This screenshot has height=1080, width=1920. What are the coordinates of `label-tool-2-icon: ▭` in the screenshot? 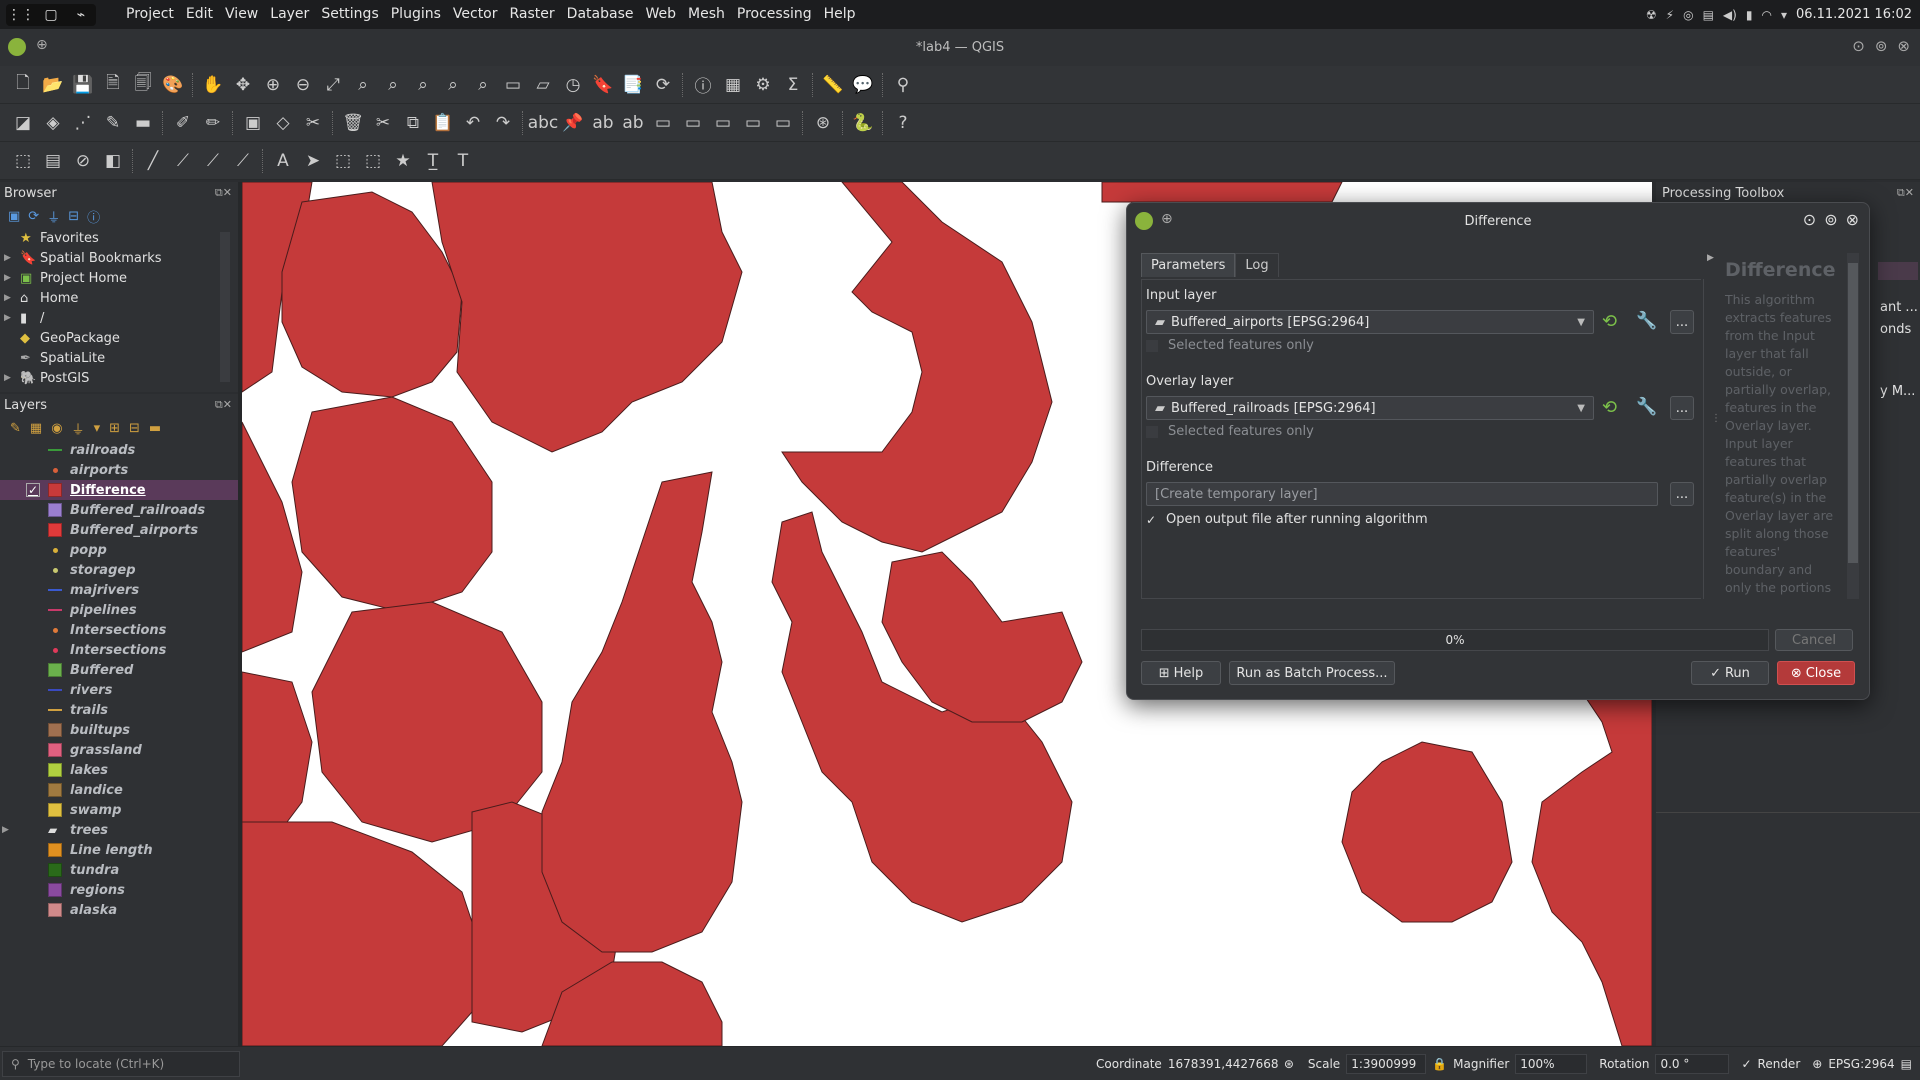 It's located at (693, 123).